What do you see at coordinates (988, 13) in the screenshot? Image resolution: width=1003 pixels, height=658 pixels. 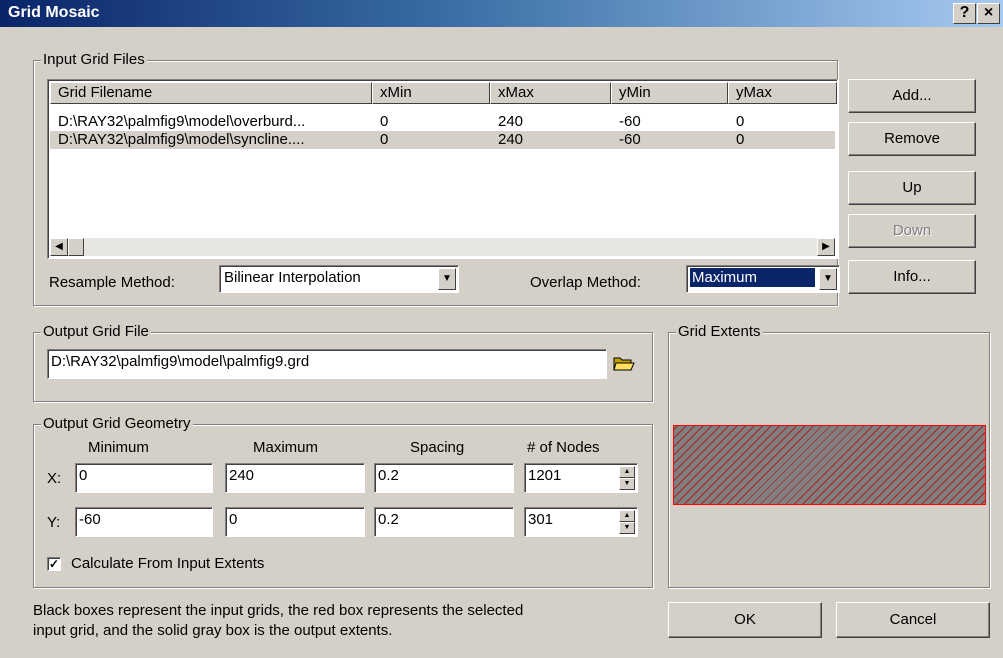 I see `close-button: ×` at bounding box center [988, 13].